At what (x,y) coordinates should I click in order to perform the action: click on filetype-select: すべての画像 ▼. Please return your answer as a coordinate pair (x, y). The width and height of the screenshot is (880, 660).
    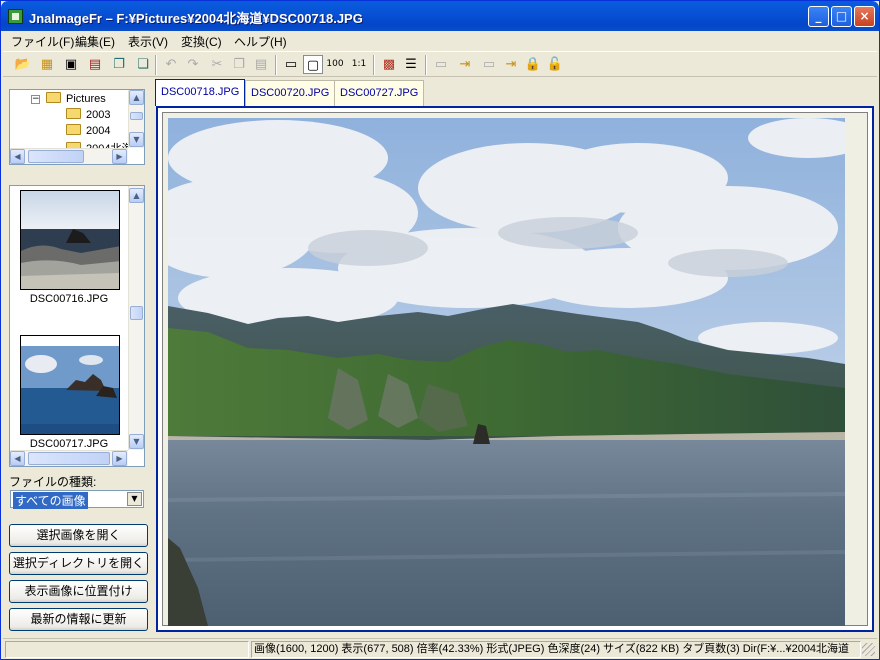
    Looking at the image, I should click on (77, 499).